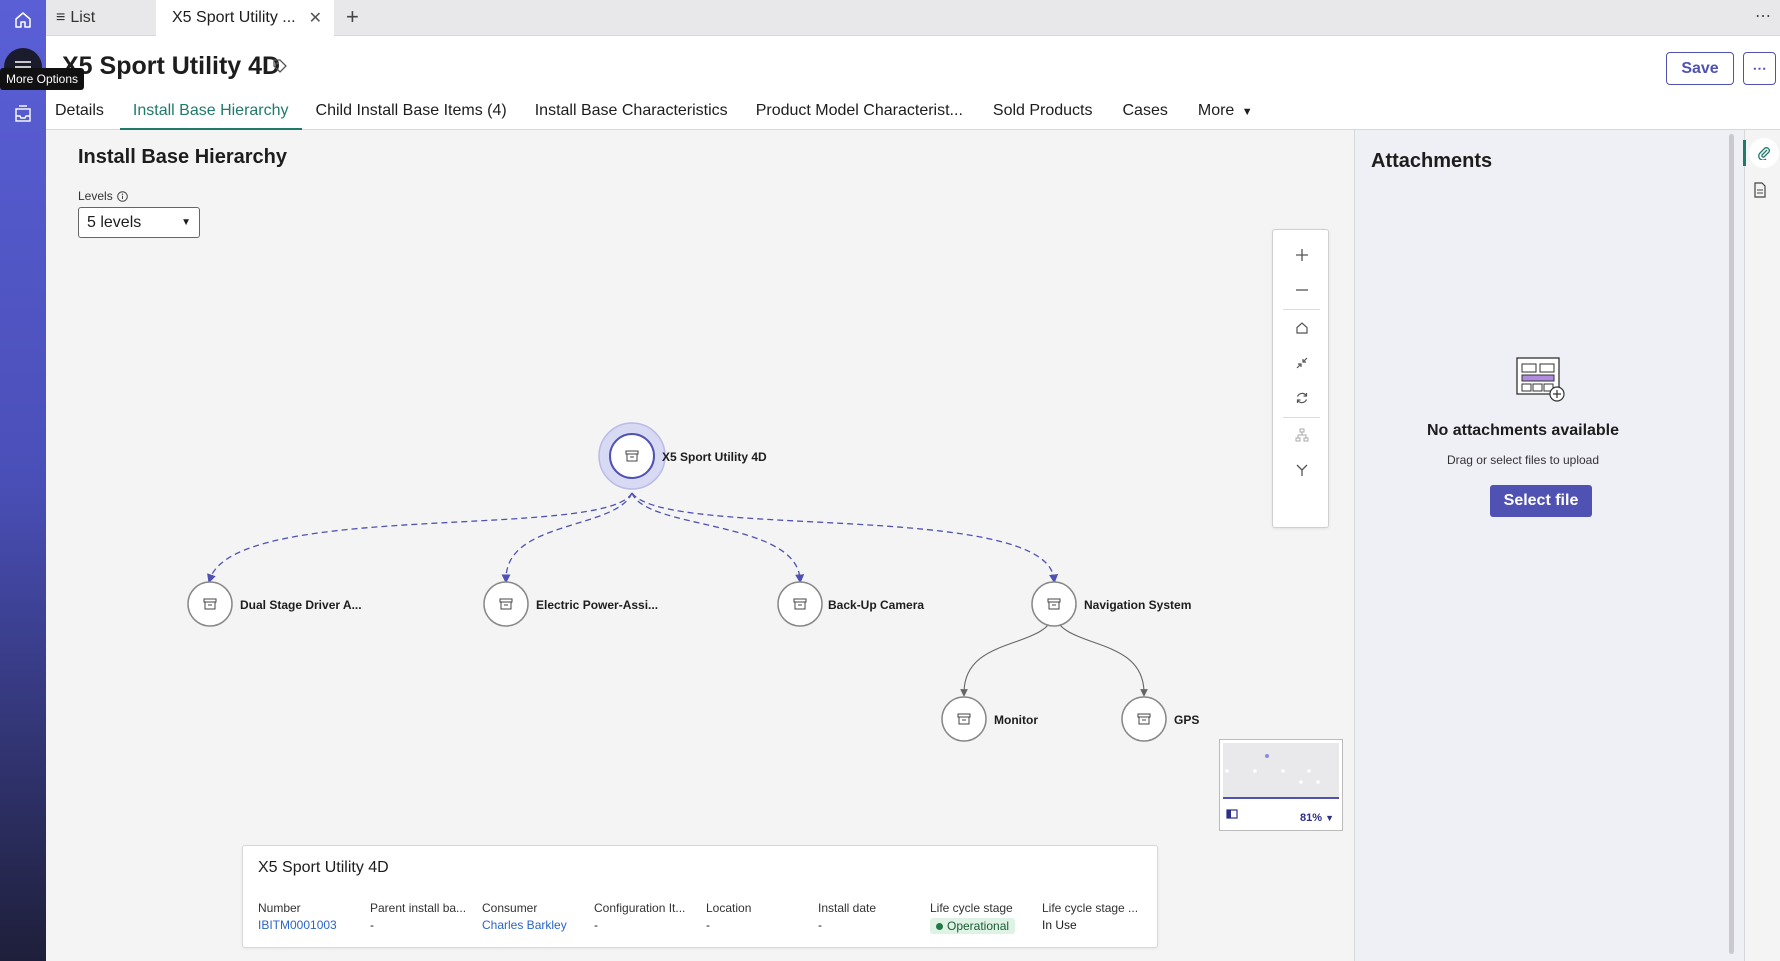  What do you see at coordinates (1016, 720) in the screenshot?
I see `node-grandchild1-label: Monitor` at bounding box center [1016, 720].